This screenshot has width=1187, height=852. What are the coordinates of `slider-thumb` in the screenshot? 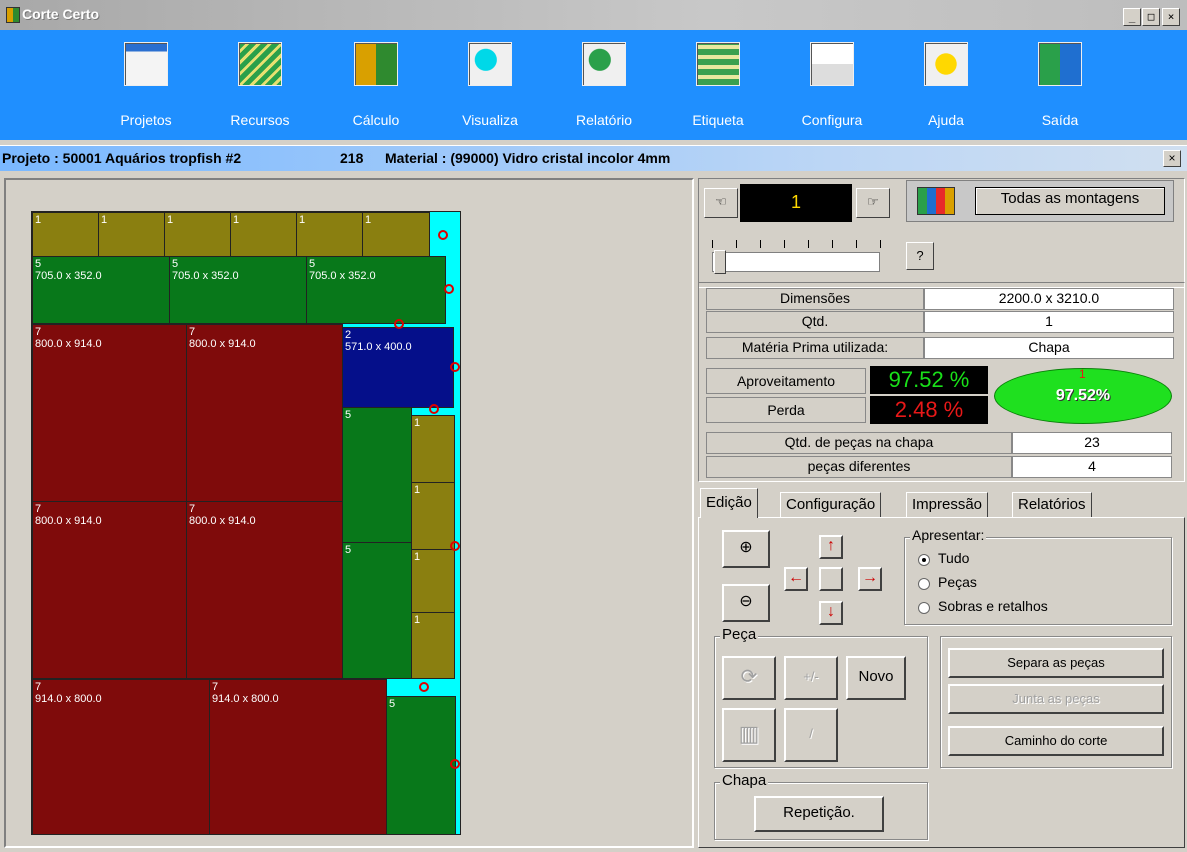 It's located at (720, 262).